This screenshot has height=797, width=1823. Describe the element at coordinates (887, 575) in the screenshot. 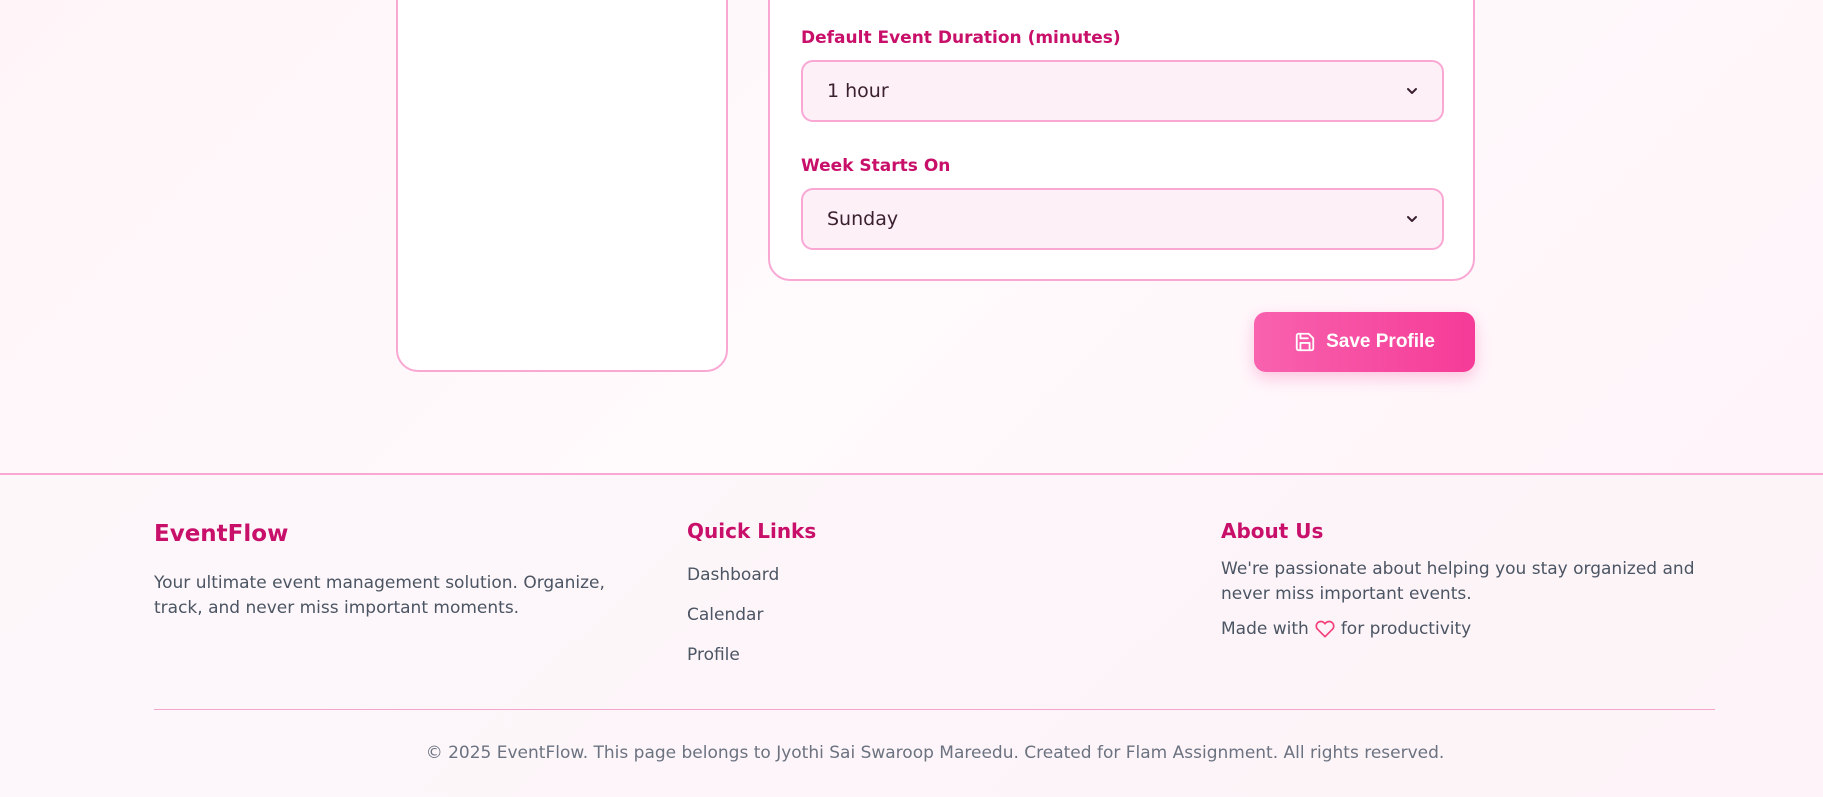

I see `footer-link-dashboard: Dashboard` at that location.